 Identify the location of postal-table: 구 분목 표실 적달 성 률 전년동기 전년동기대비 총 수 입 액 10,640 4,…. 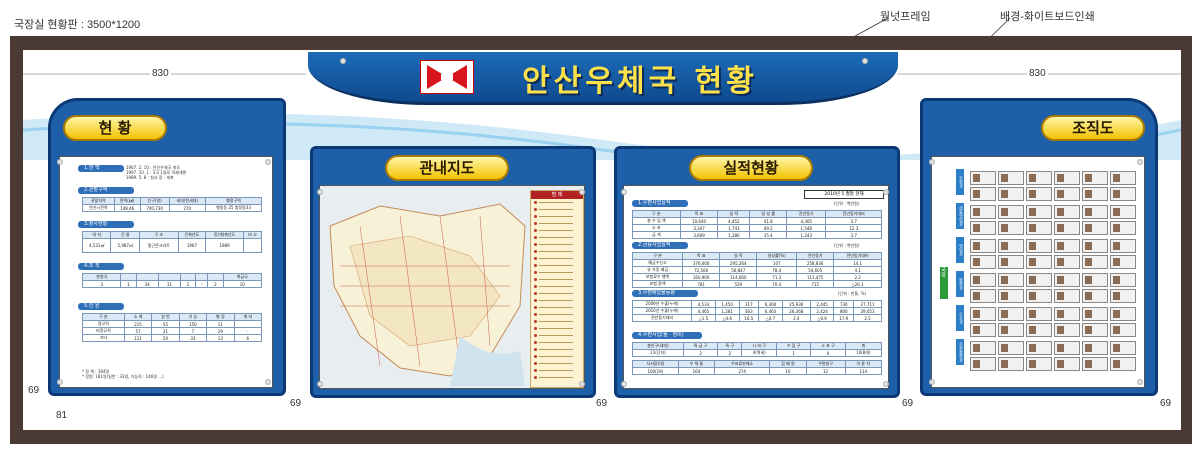
(757, 224).